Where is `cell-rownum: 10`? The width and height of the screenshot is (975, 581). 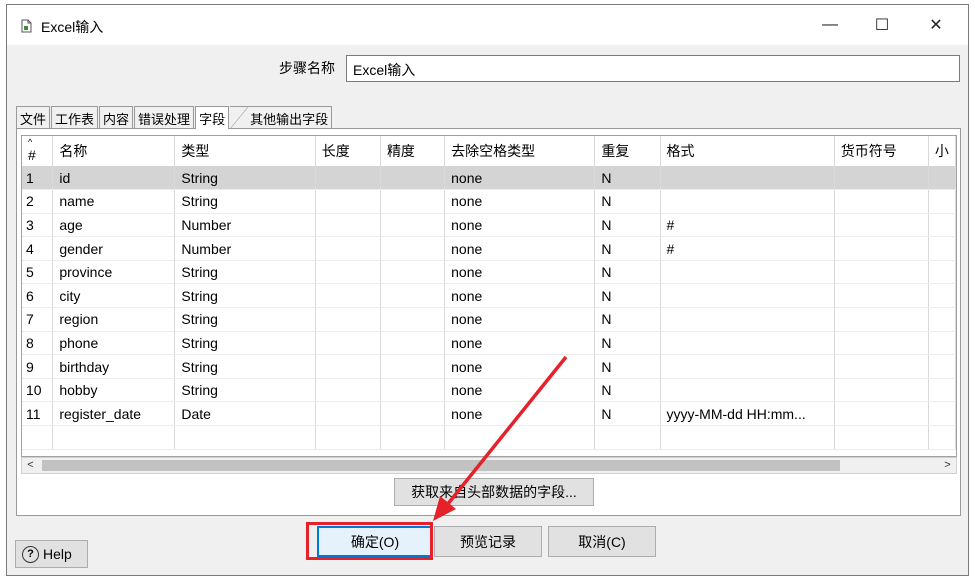
cell-rownum: 10 is located at coordinates (38, 390).